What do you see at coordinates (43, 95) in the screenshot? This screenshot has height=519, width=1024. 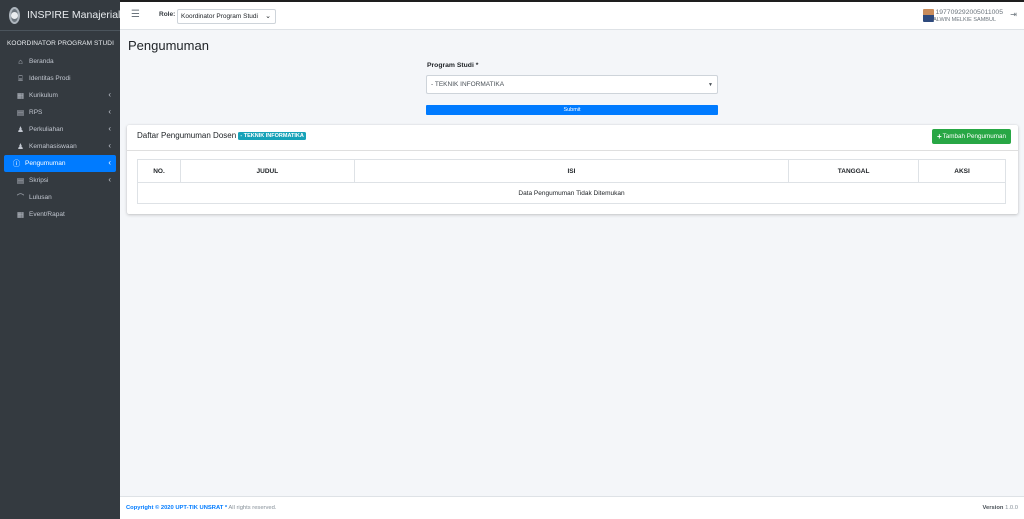 I see `sidebar-item-label: Kurikulum` at bounding box center [43, 95].